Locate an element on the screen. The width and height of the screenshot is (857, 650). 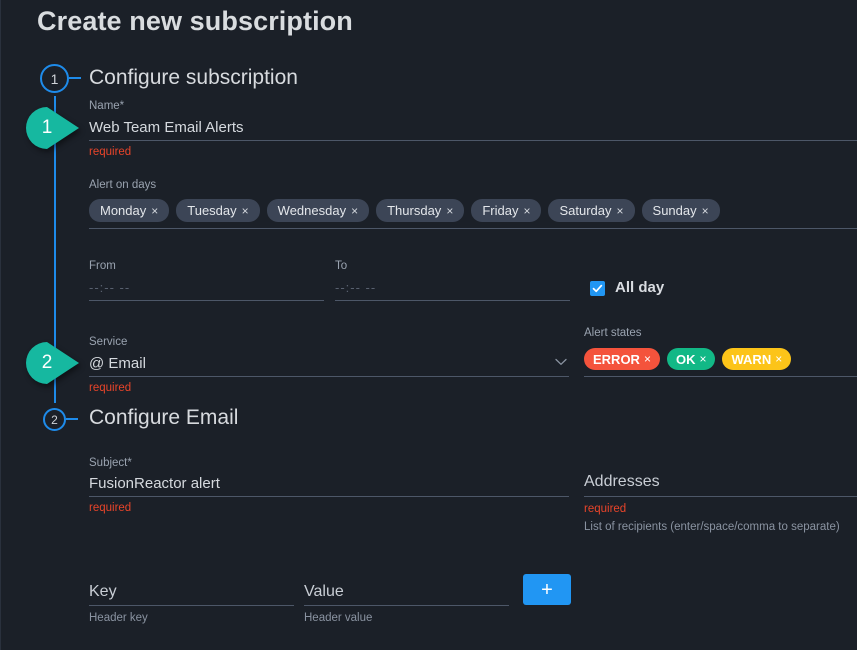
addresses-required-hint: required is located at coordinates (605, 509).